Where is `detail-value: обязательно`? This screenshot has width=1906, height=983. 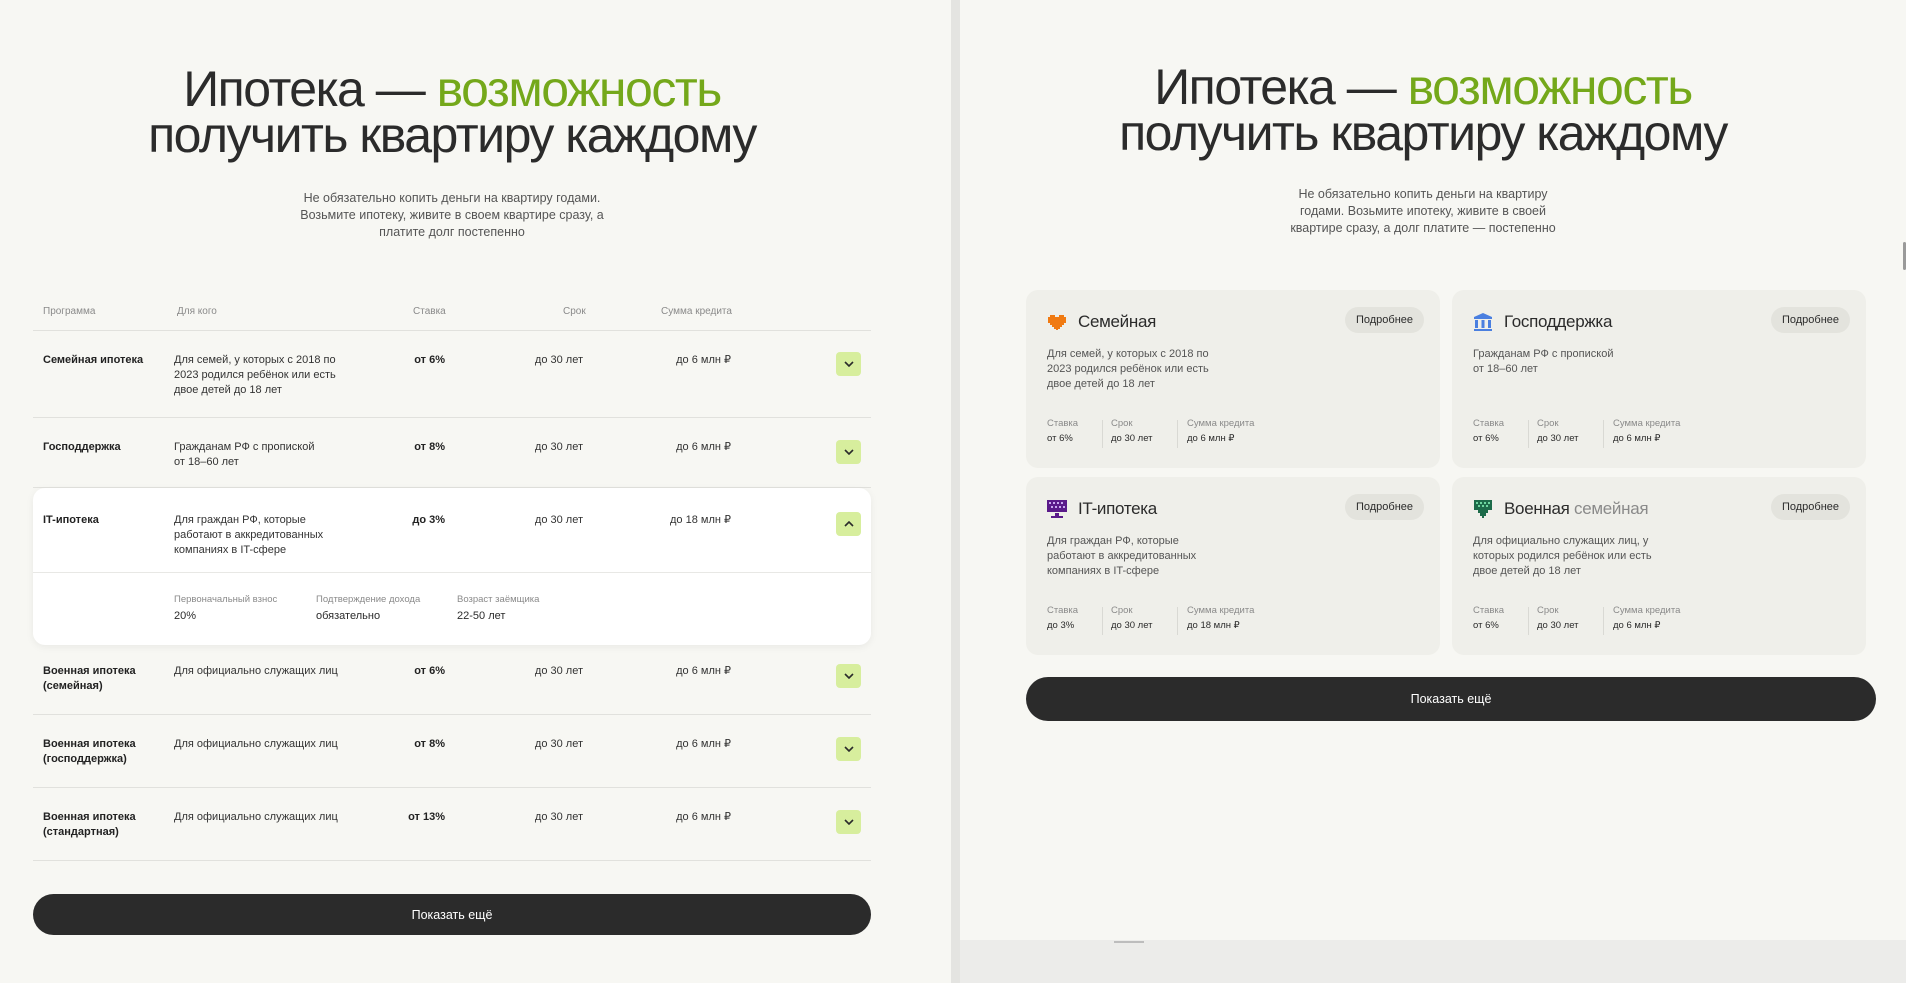
detail-value: обязательно is located at coordinates (348, 616).